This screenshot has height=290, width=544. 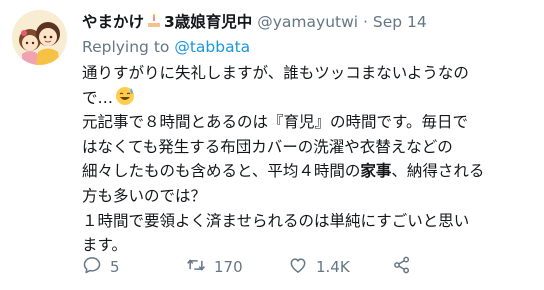 What do you see at coordinates (154, 24) in the screenshot?
I see `birthday-cake-icon` at bounding box center [154, 24].